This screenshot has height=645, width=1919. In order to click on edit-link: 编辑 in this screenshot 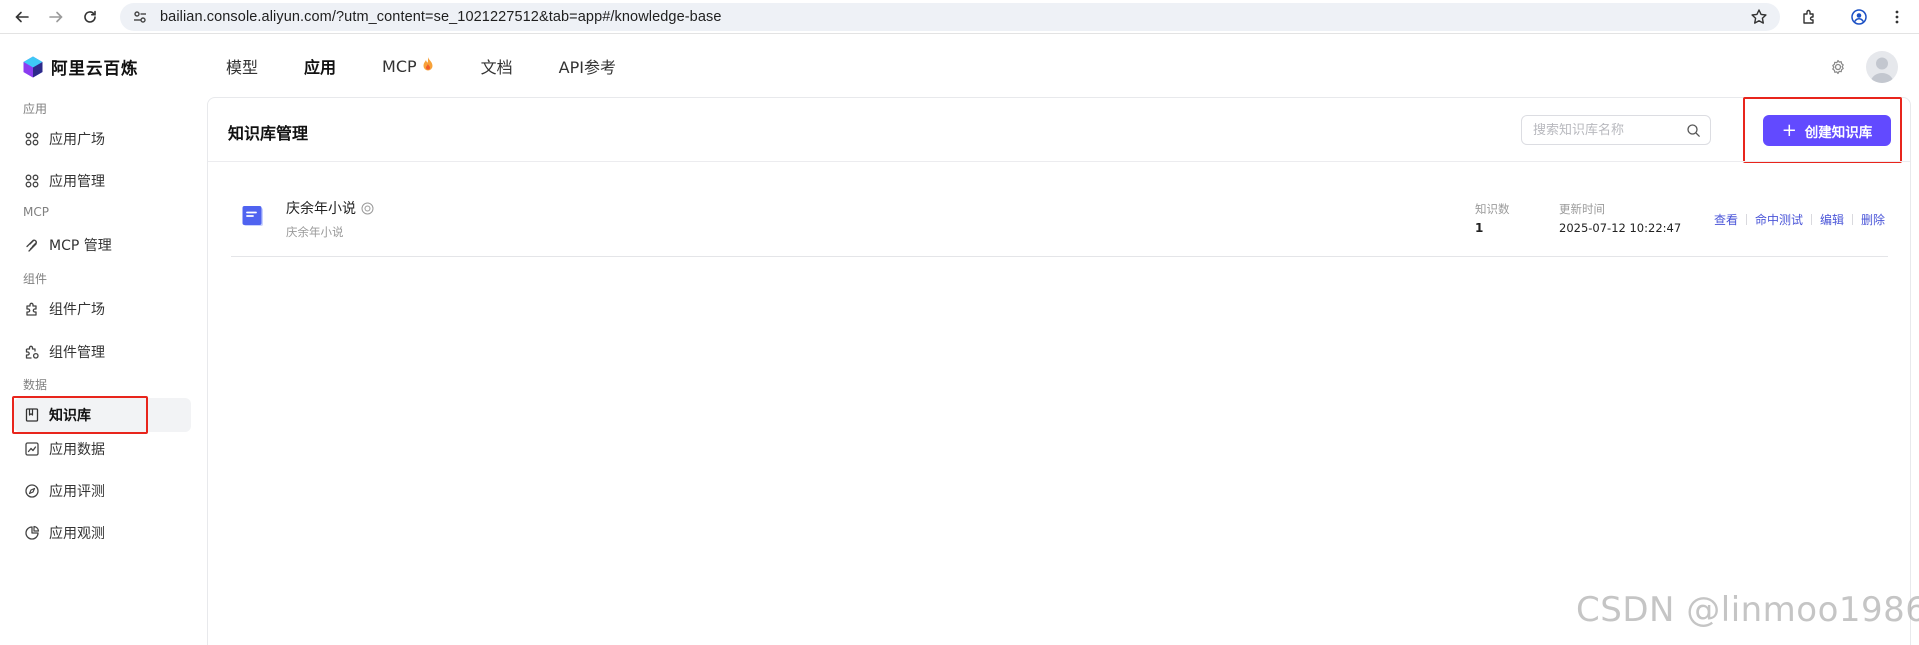, I will do `click(1832, 219)`.